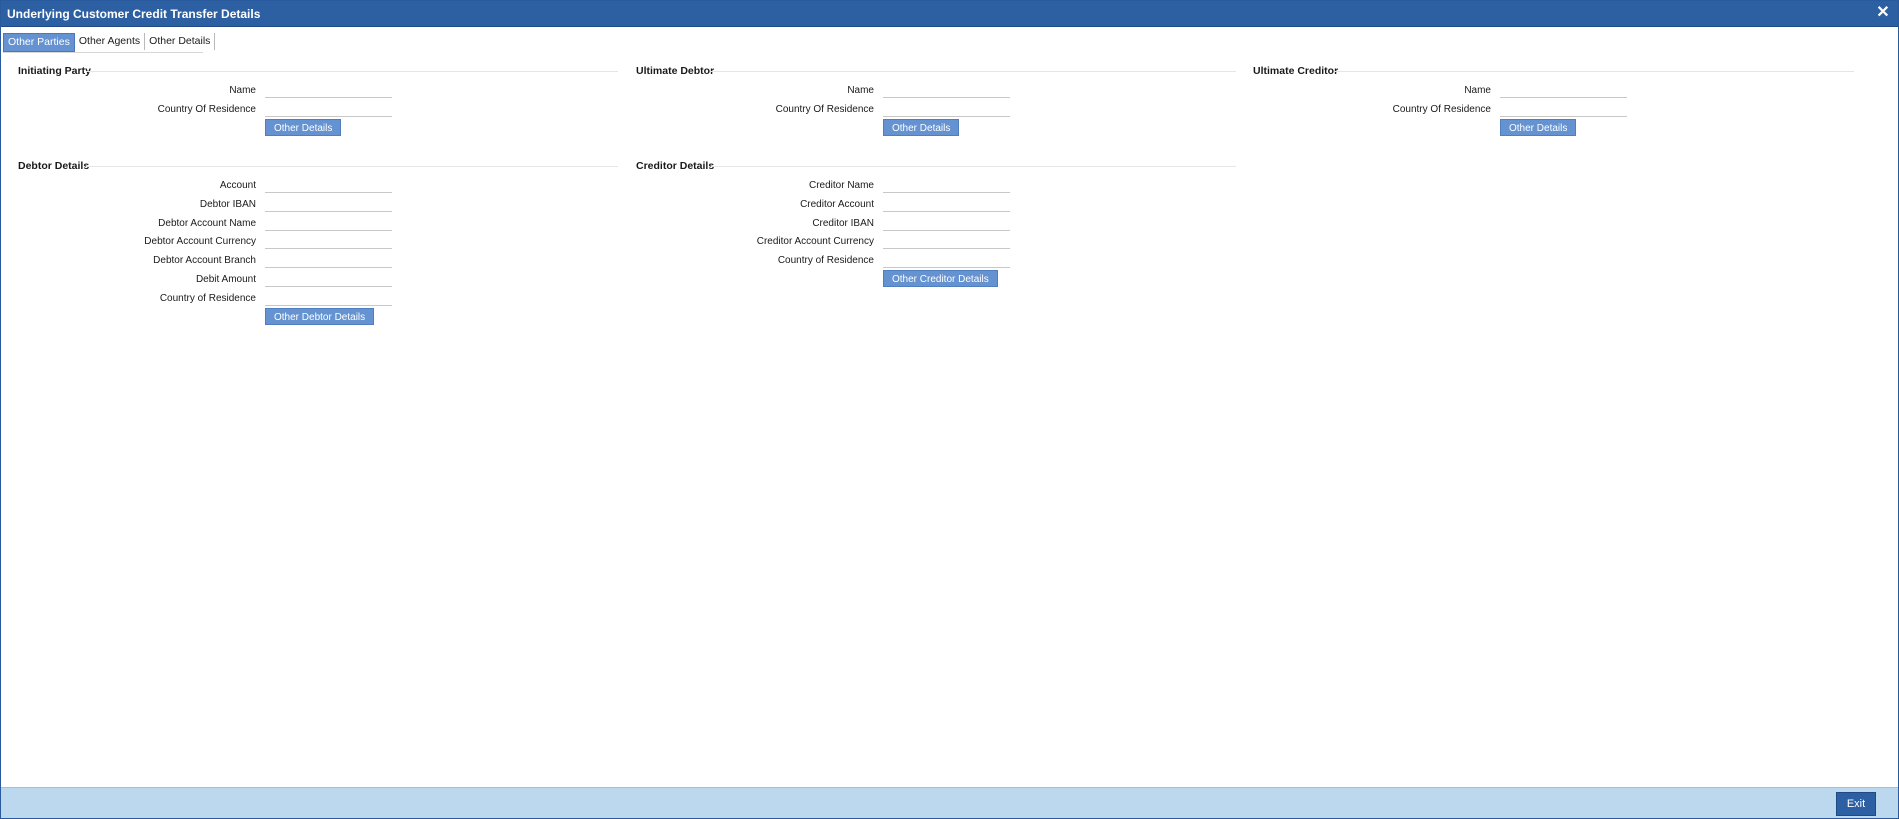  I want to click on ultimate-creditor-heading: Ultimate Creditor, so click(1296, 71).